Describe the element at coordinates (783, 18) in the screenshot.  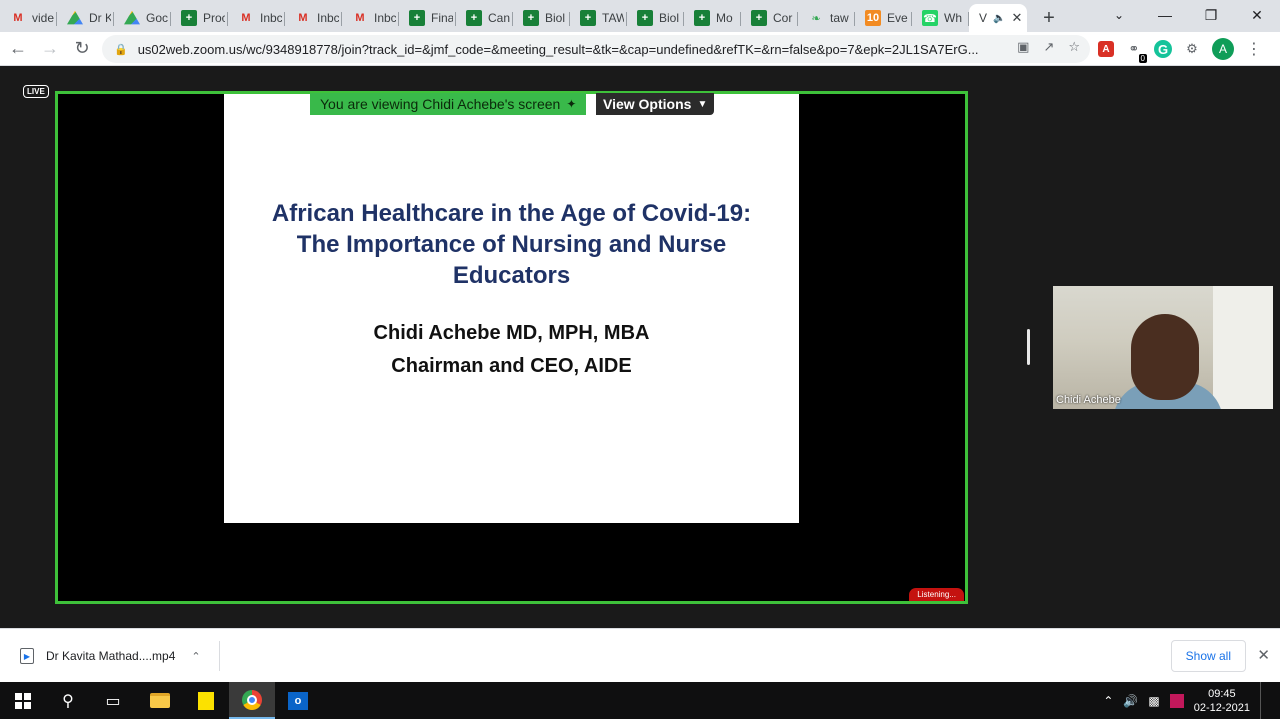
I see `tab-title: Cor` at that location.